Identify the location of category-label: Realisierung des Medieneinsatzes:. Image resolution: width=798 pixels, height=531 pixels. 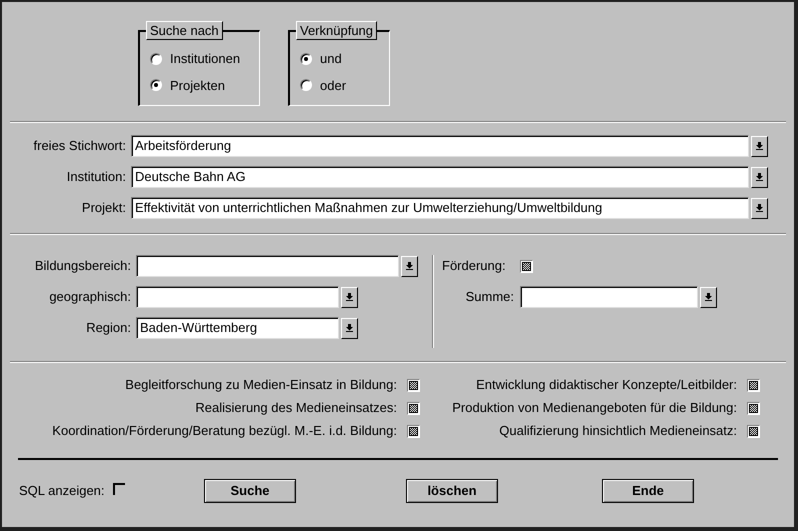
(296, 408).